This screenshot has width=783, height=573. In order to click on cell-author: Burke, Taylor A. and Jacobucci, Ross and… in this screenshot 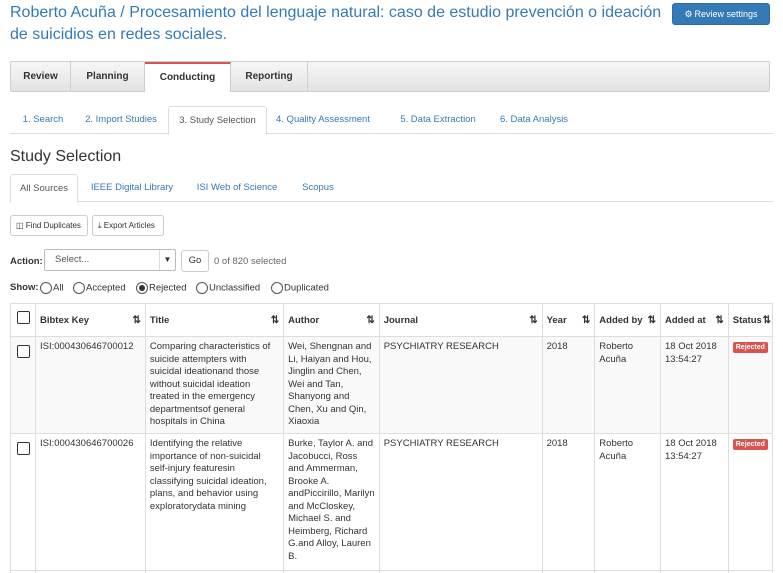, I will do `click(331, 502)`.